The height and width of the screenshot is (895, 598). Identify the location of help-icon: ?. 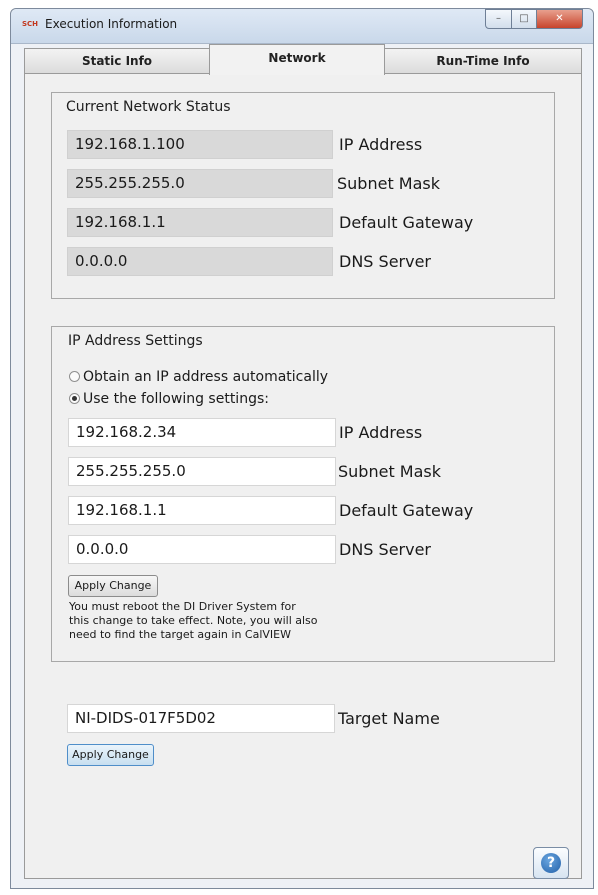
(551, 863).